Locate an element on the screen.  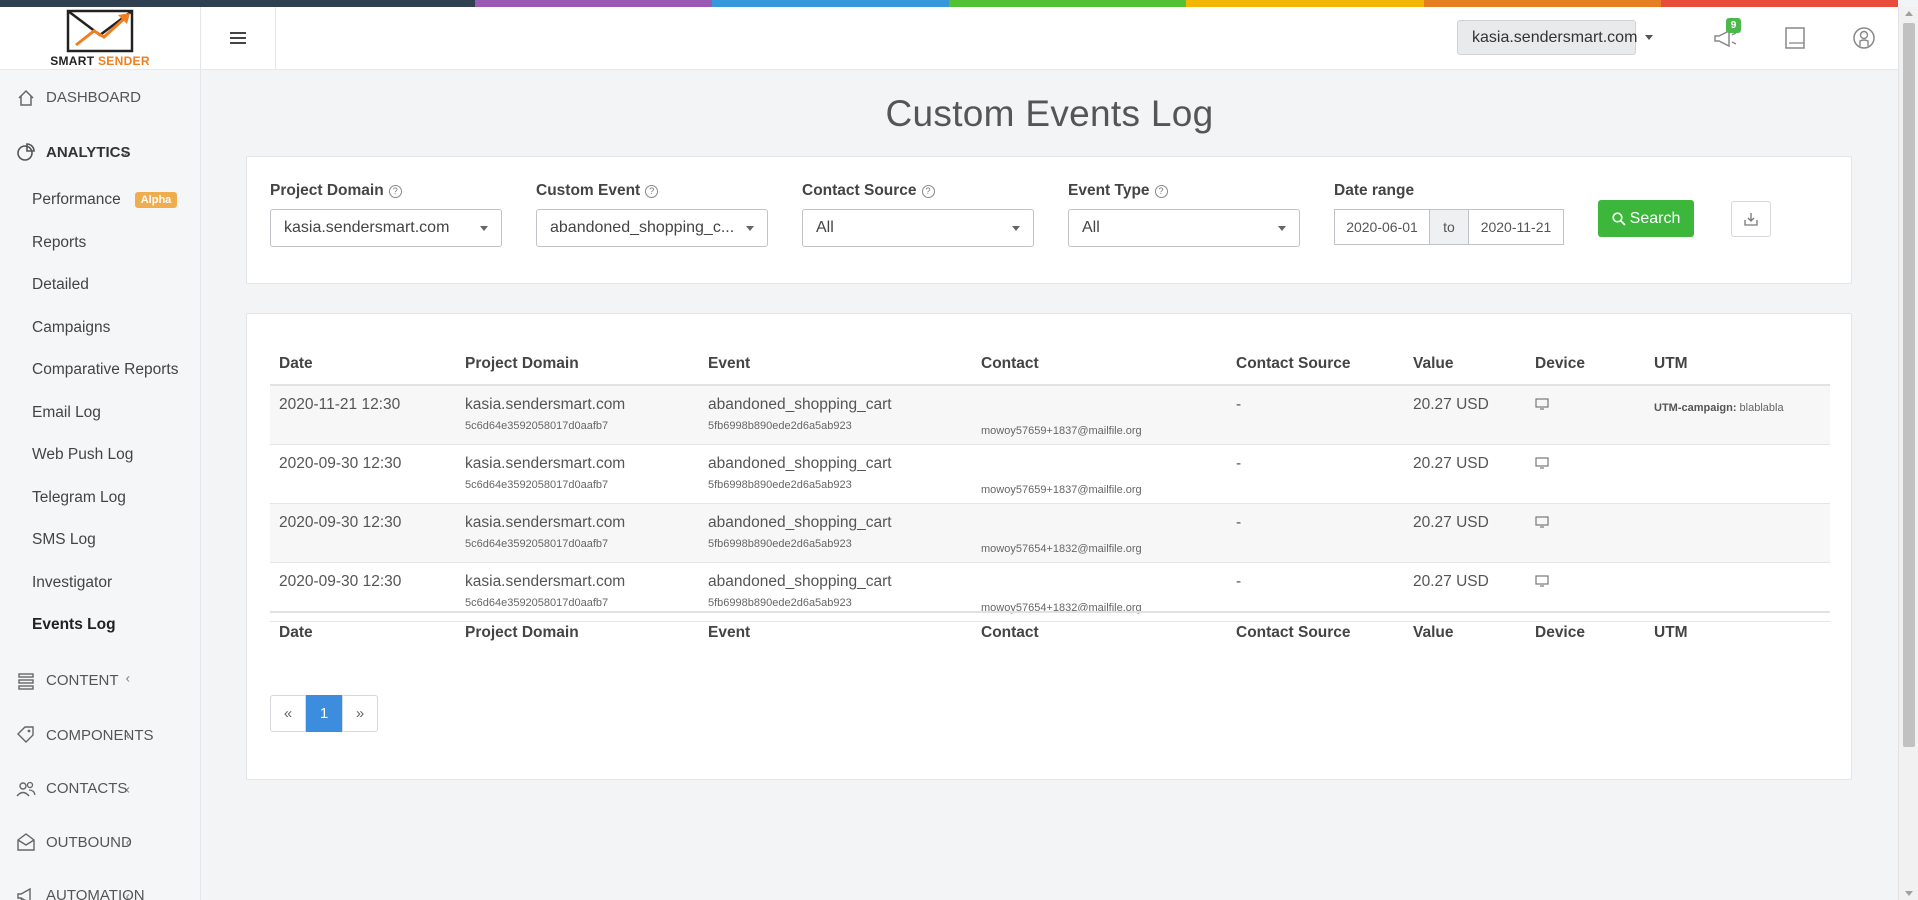
pagination: « 1 » is located at coordinates (324, 713).